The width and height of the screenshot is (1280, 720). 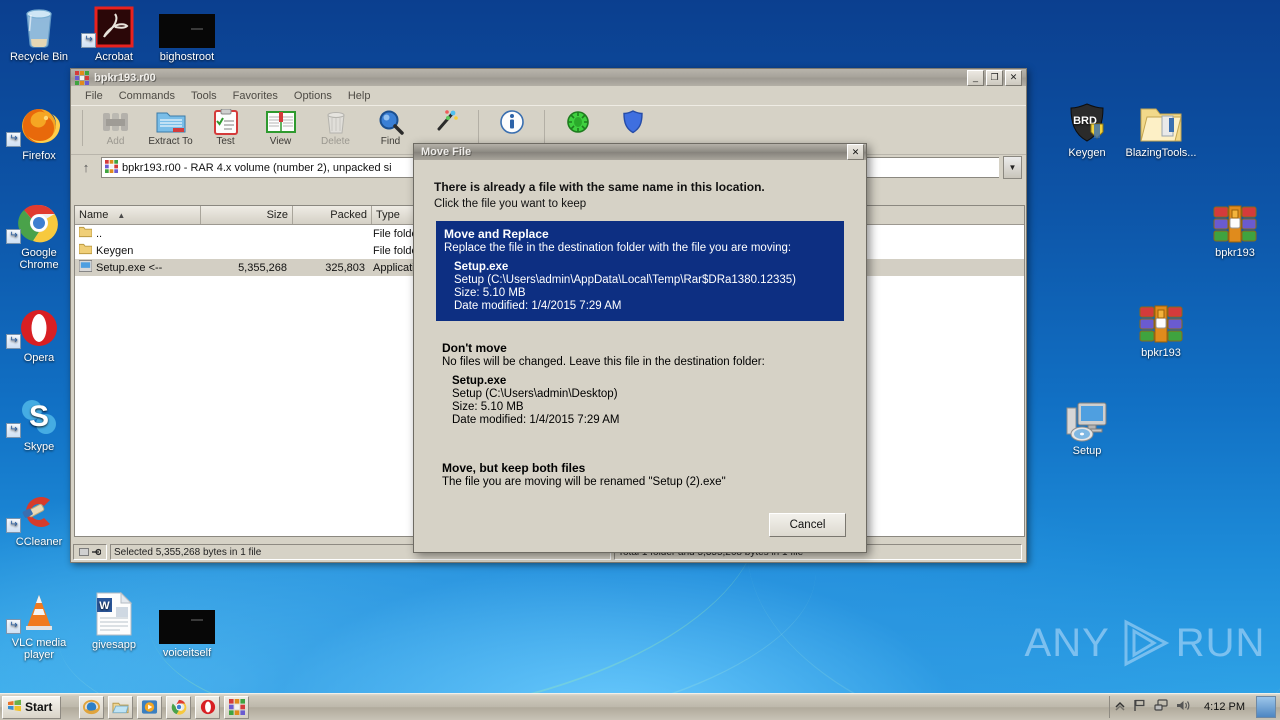 I want to click on desktop-icon-label: CCleaner, so click(x=39, y=542).